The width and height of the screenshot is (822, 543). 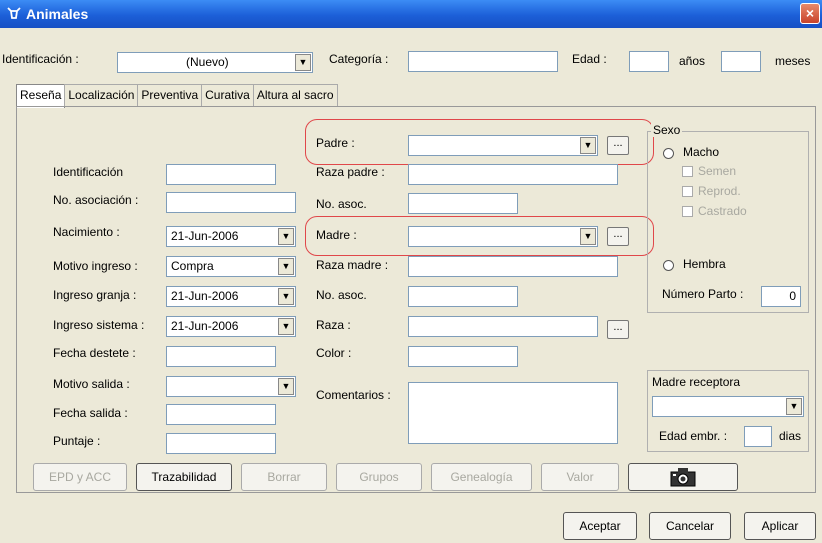 I want to click on fecha-salida-label: Fecha salida :, so click(x=90, y=413).